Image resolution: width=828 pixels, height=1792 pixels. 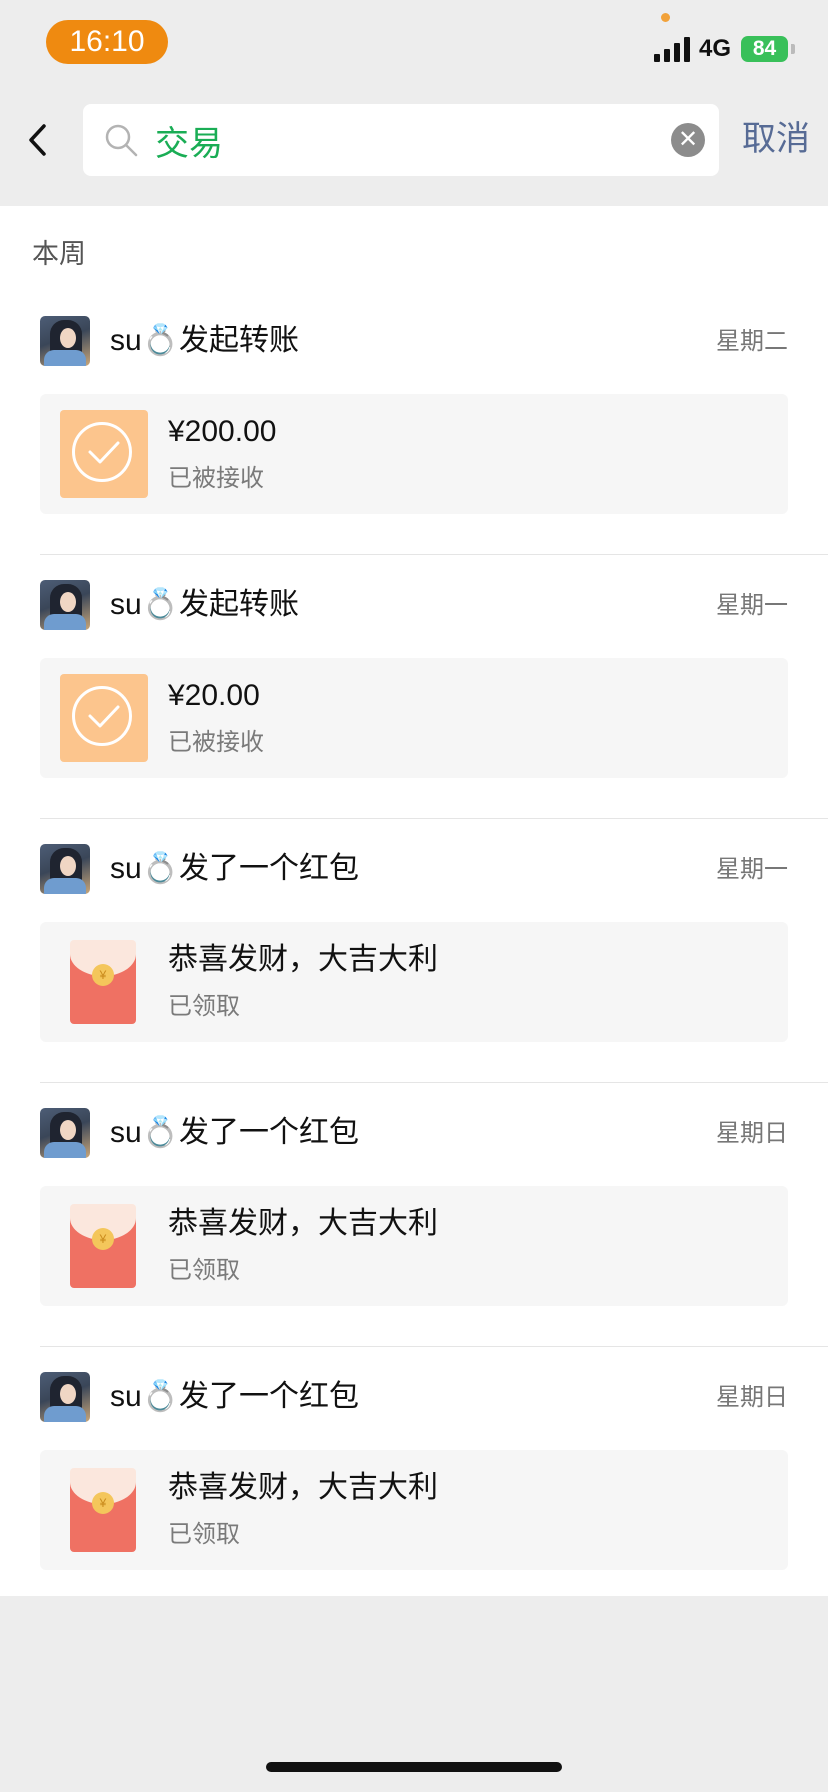 What do you see at coordinates (107, 42) in the screenshot?
I see `status-time: 16:10` at bounding box center [107, 42].